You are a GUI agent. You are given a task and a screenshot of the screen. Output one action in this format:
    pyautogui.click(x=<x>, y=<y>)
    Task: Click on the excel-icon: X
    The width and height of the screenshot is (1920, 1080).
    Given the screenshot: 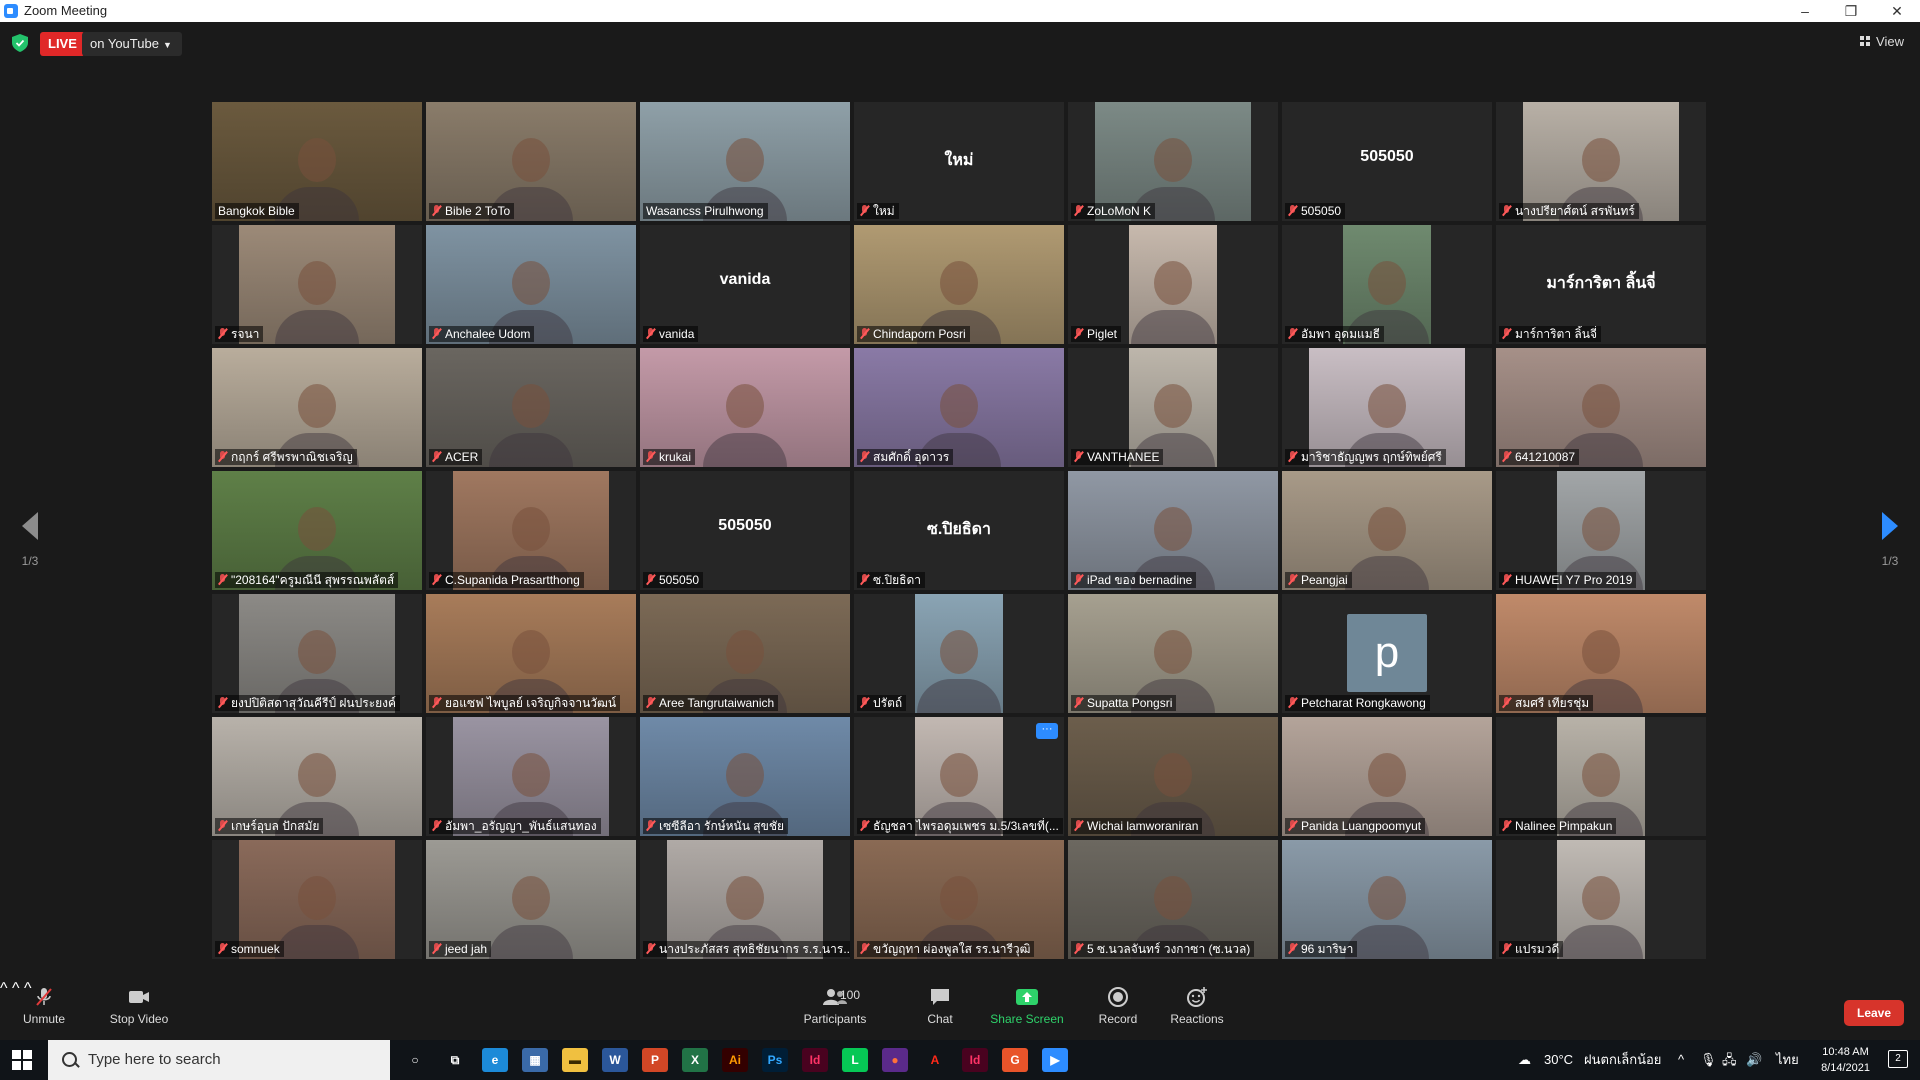 What is the action you would take?
    pyautogui.click(x=695, y=1060)
    